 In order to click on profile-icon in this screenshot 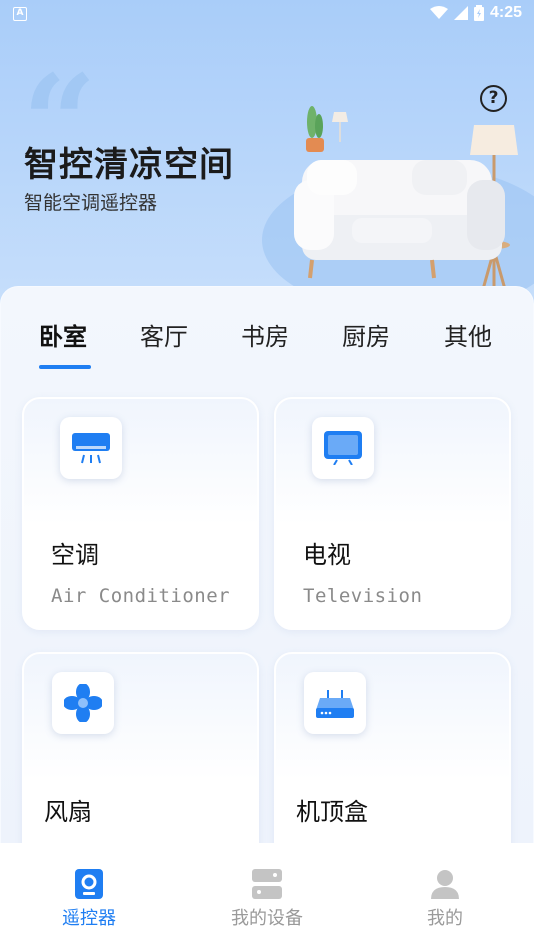, I will do `click(445, 886)`.